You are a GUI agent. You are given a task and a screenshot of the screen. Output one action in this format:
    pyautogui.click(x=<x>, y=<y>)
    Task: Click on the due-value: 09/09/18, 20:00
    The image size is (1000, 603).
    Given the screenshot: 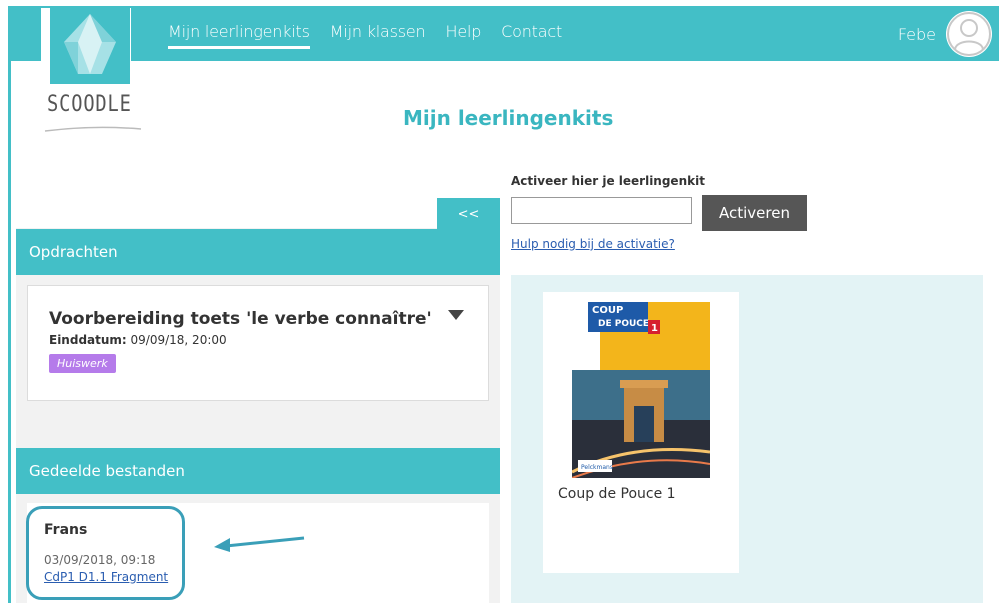 What is the action you would take?
    pyautogui.click(x=176, y=340)
    